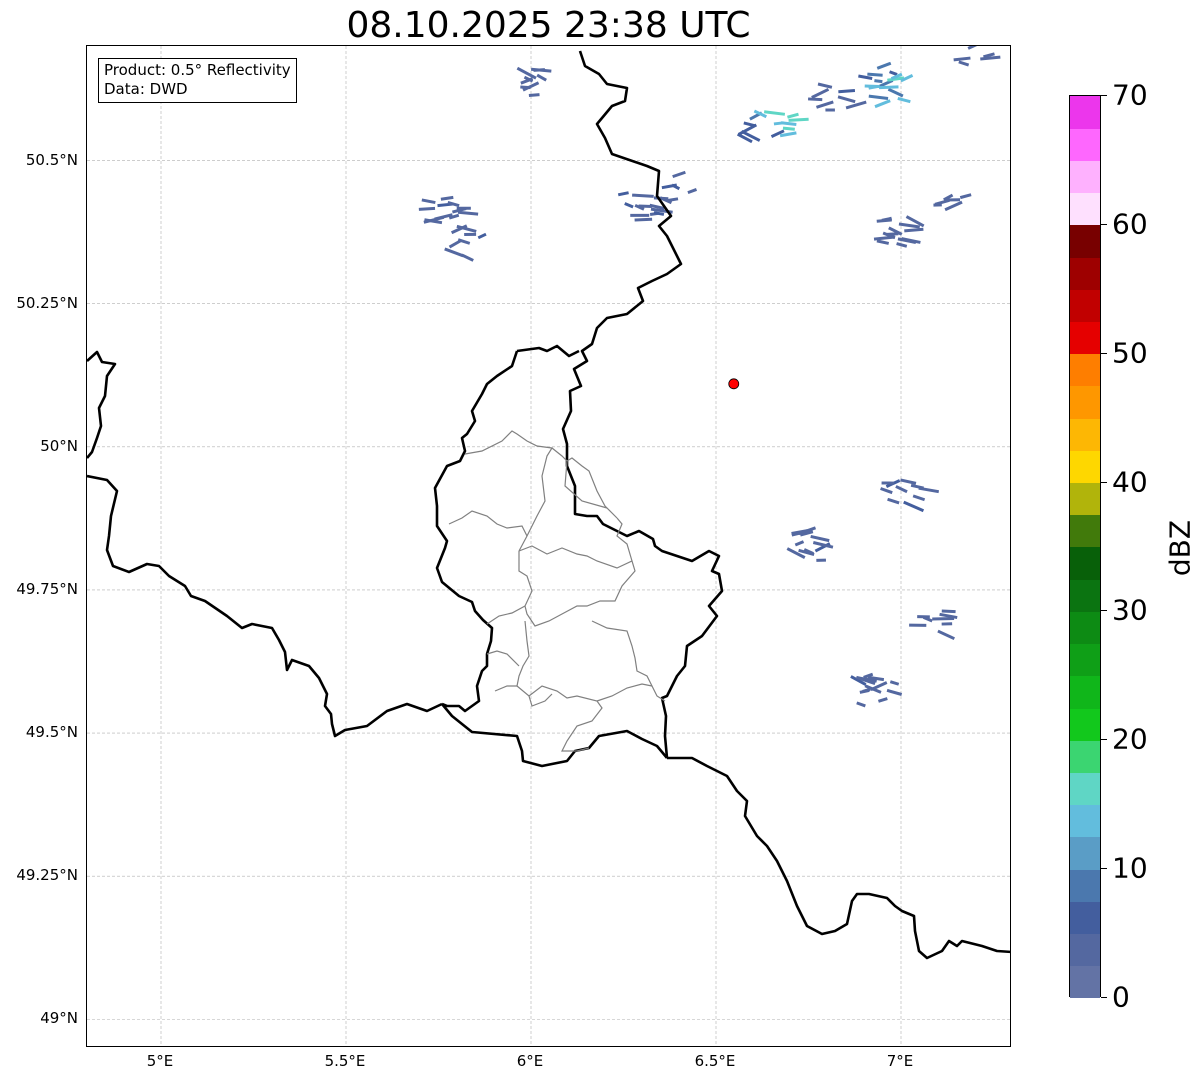 This screenshot has width=1202, height=1081. Describe the element at coordinates (59, 1018) in the screenshot. I see `lat-tick-label: 49°N` at that location.